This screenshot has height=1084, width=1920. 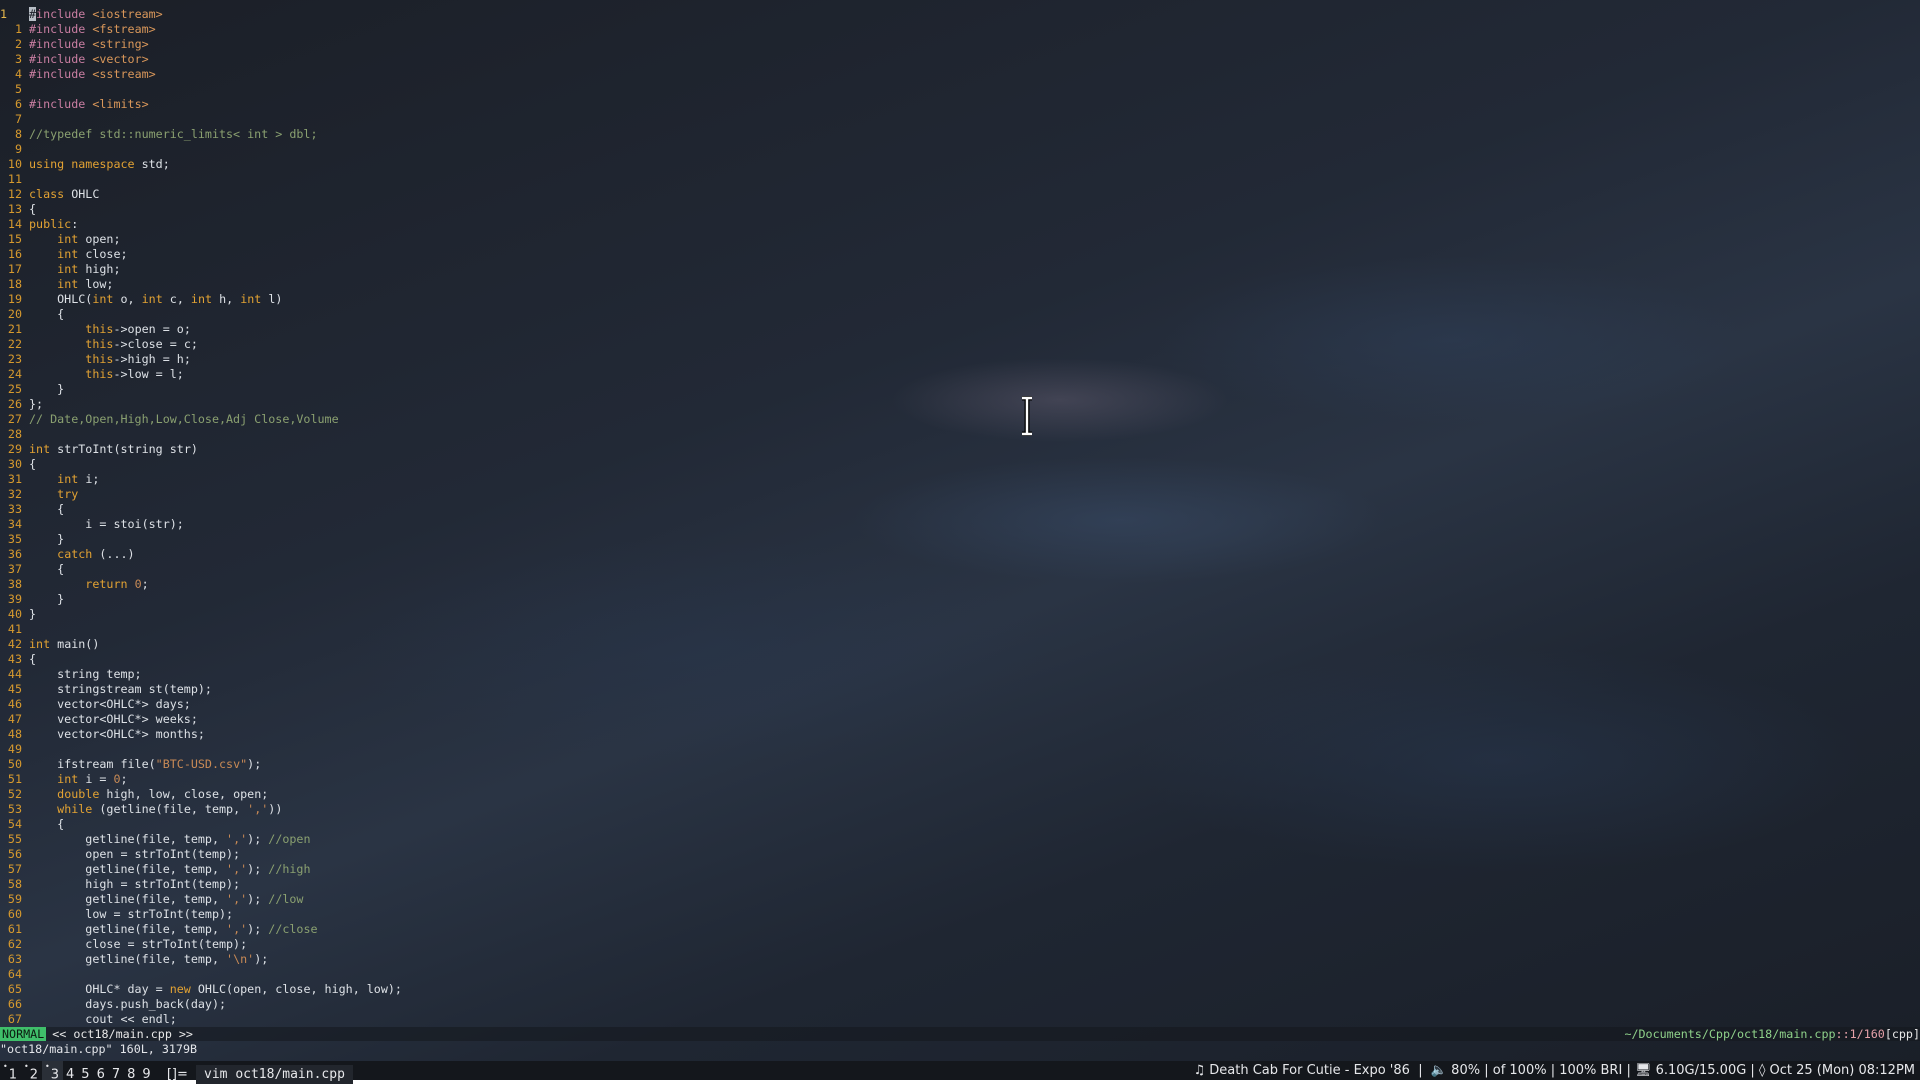 I want to click on code-line: 10 using namespace std;, so click(x=960, y=164).